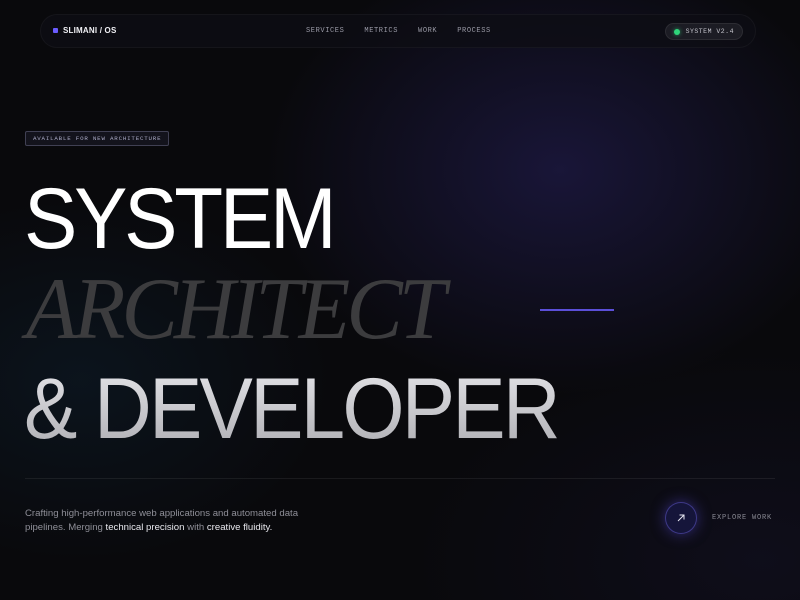 Image resolution: width=800 pixels, height=600 pixels. Describe the element at coordinates (292, 409) in the screenshot. I see `headline-line-3: & DEVELOPER` at that location.